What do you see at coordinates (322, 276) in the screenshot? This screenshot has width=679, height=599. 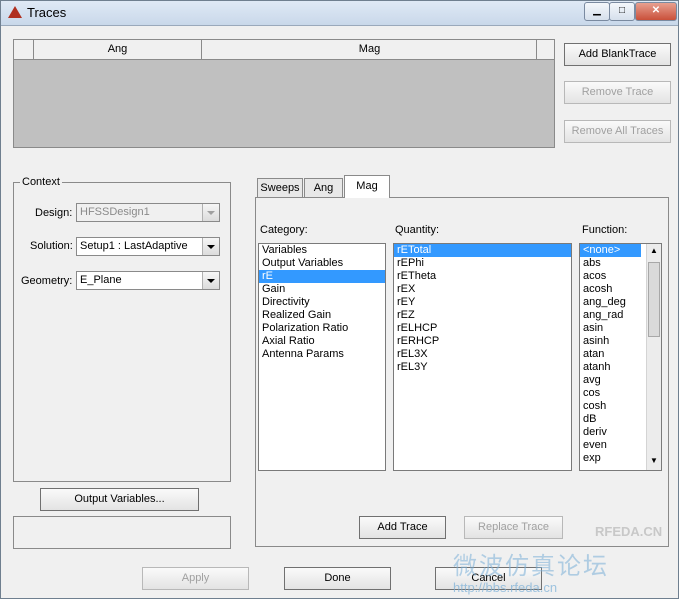 I see `category-item: rE` at bounding box center [322, 276].